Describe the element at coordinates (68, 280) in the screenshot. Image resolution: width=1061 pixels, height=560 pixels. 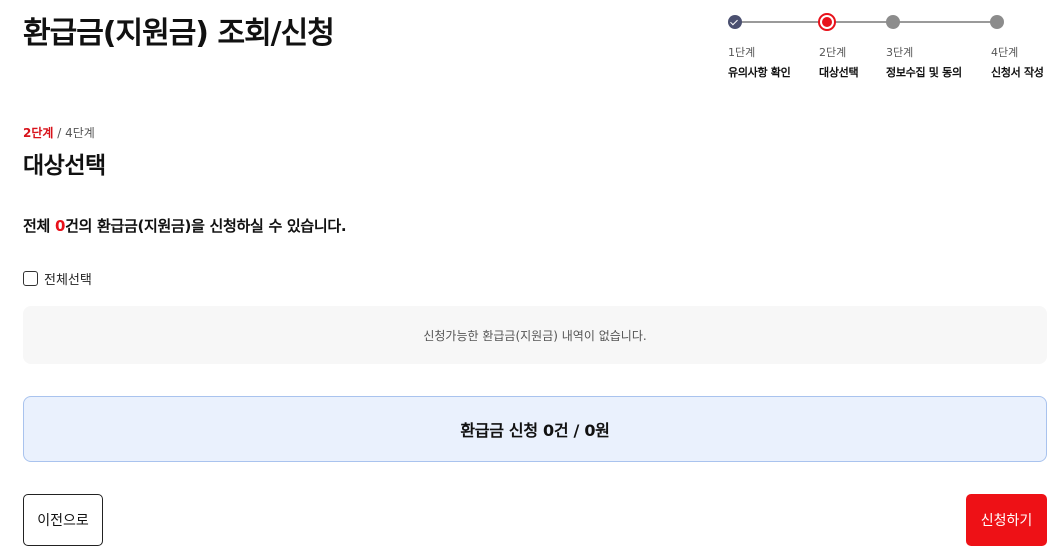
I see `select-all-label: 전체선택` at that location.